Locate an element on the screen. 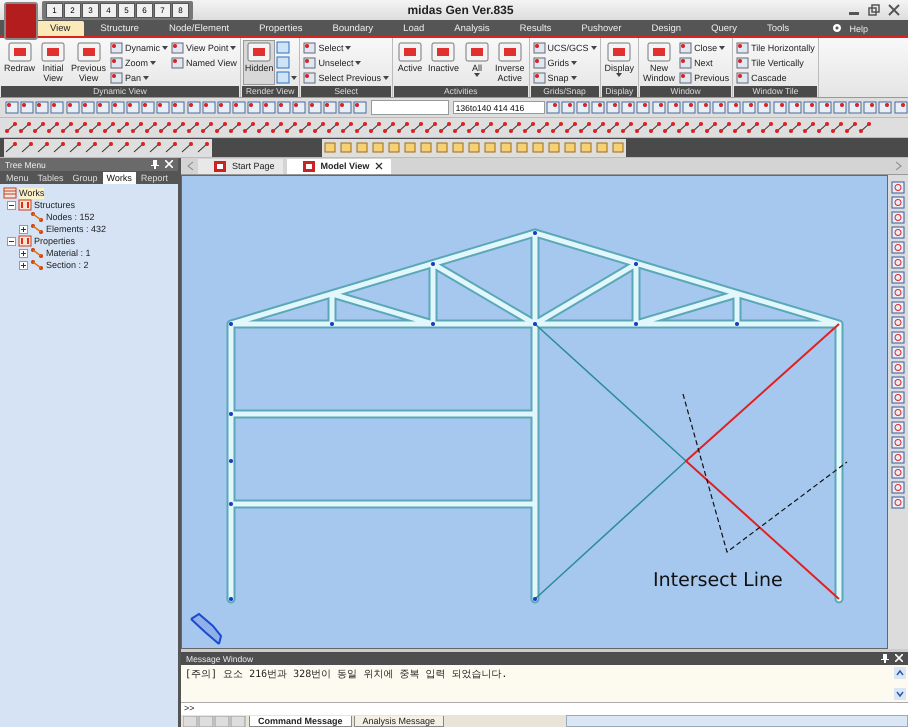 The image size is (908, 727). quick-access-button: 3 is located at coordinates (90, 10).